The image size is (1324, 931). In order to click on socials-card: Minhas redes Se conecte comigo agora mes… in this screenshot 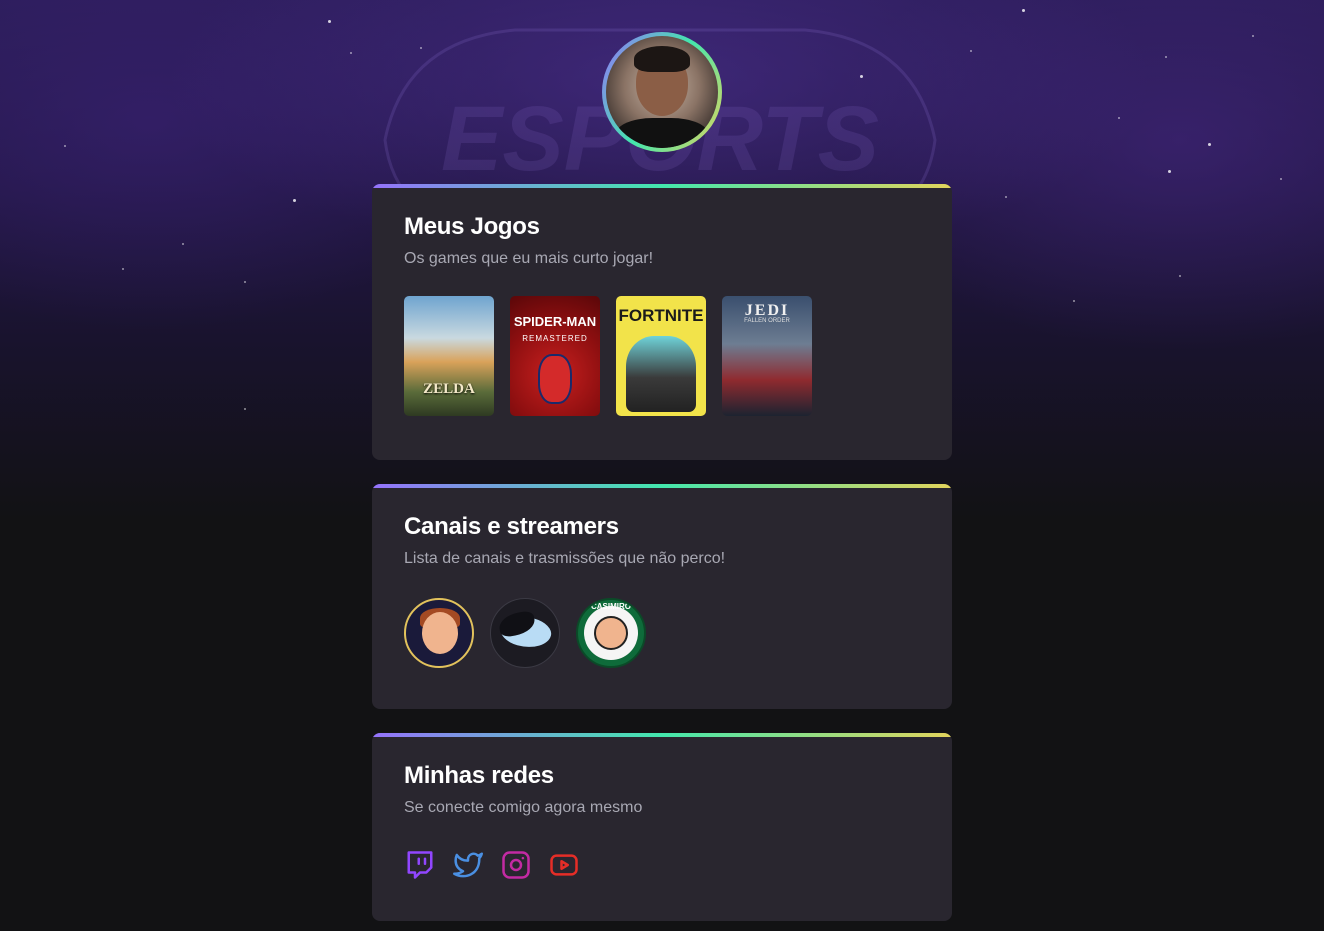, I will do `click(662, 827)`.